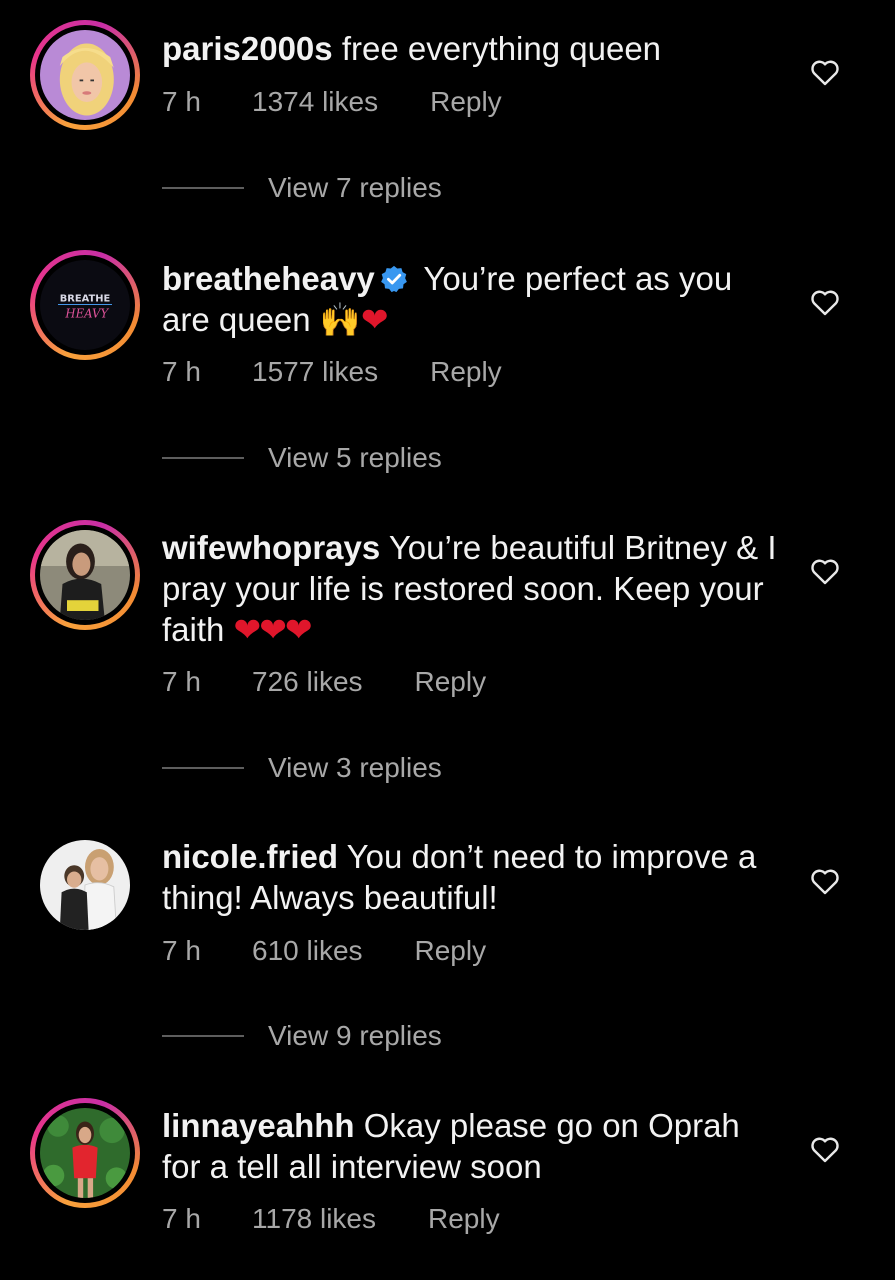 This screenshot has height=1280, width=895. What do you see at coordinates (307, 951) in the screenshot?
I see `like-count: 610 likes` at bounding box center [307, 951].